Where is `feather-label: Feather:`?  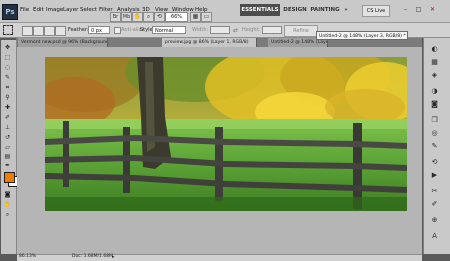
feather-label: Feather: is located at coordinates (78, 30).